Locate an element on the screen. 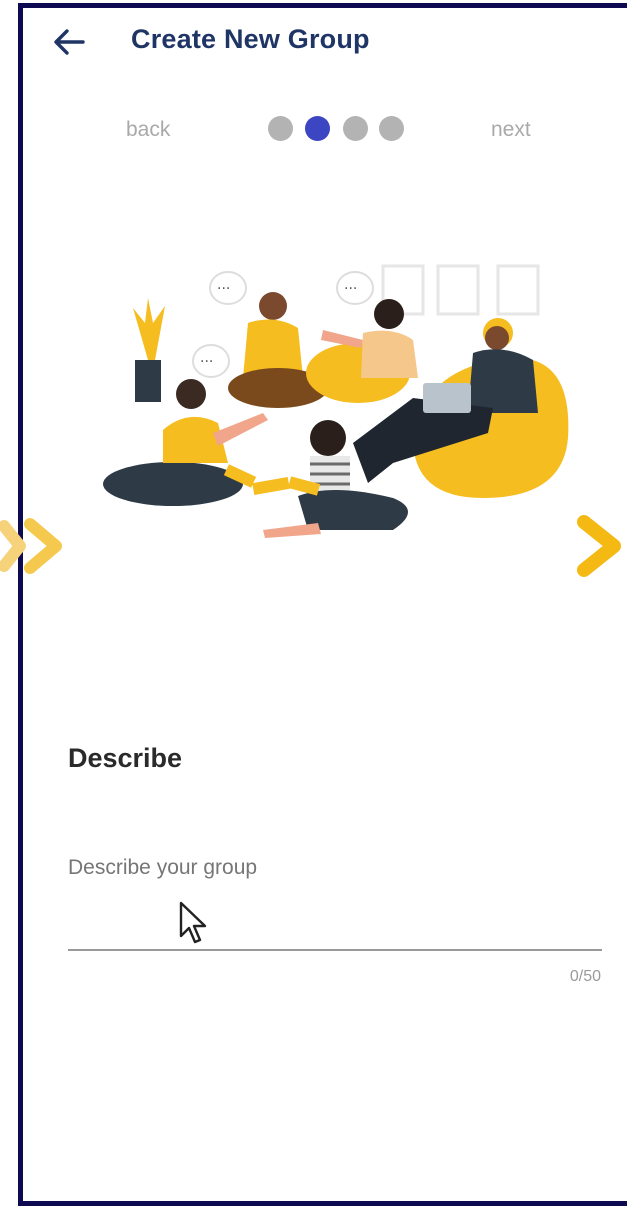  character-counter: 0/50 is located at coordinates (585, 976).